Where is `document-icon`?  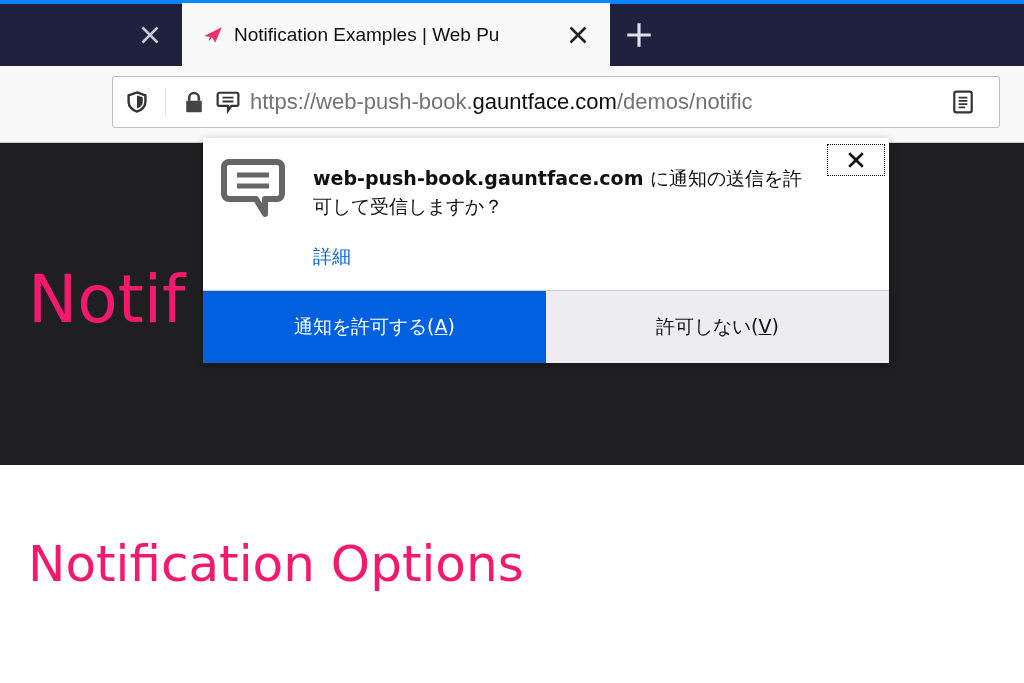
document-icon is located at coordinates (963, 102).